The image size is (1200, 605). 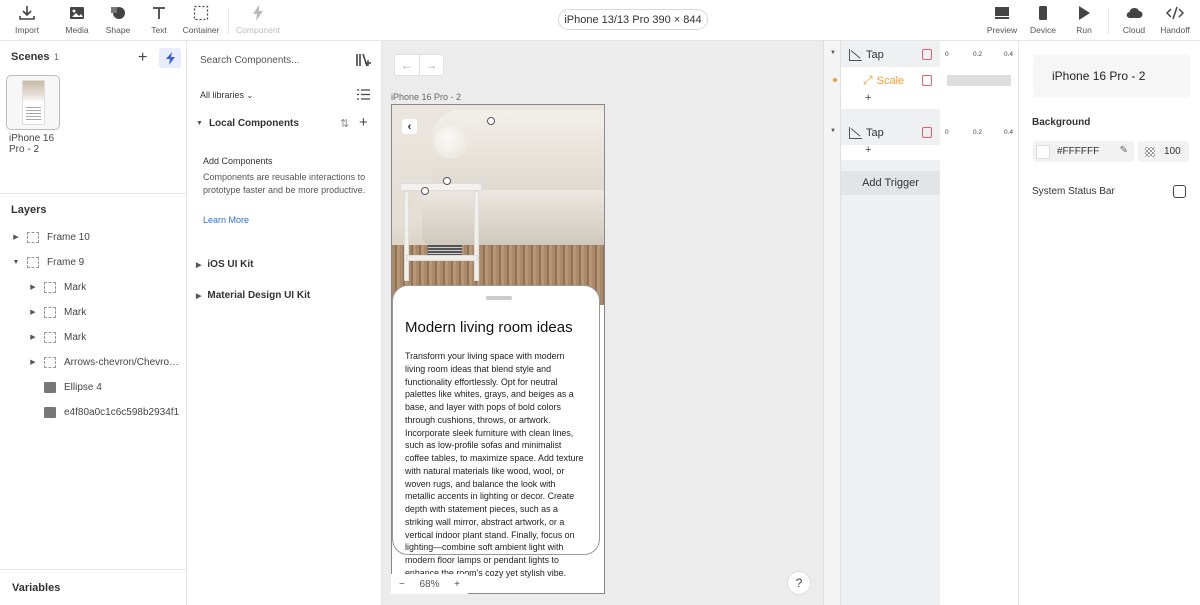 What do you see at coordinates (93, 262) in the screenshot?
I see `layer-item: ▼ Frame 9` at bounding box center [93, 262].